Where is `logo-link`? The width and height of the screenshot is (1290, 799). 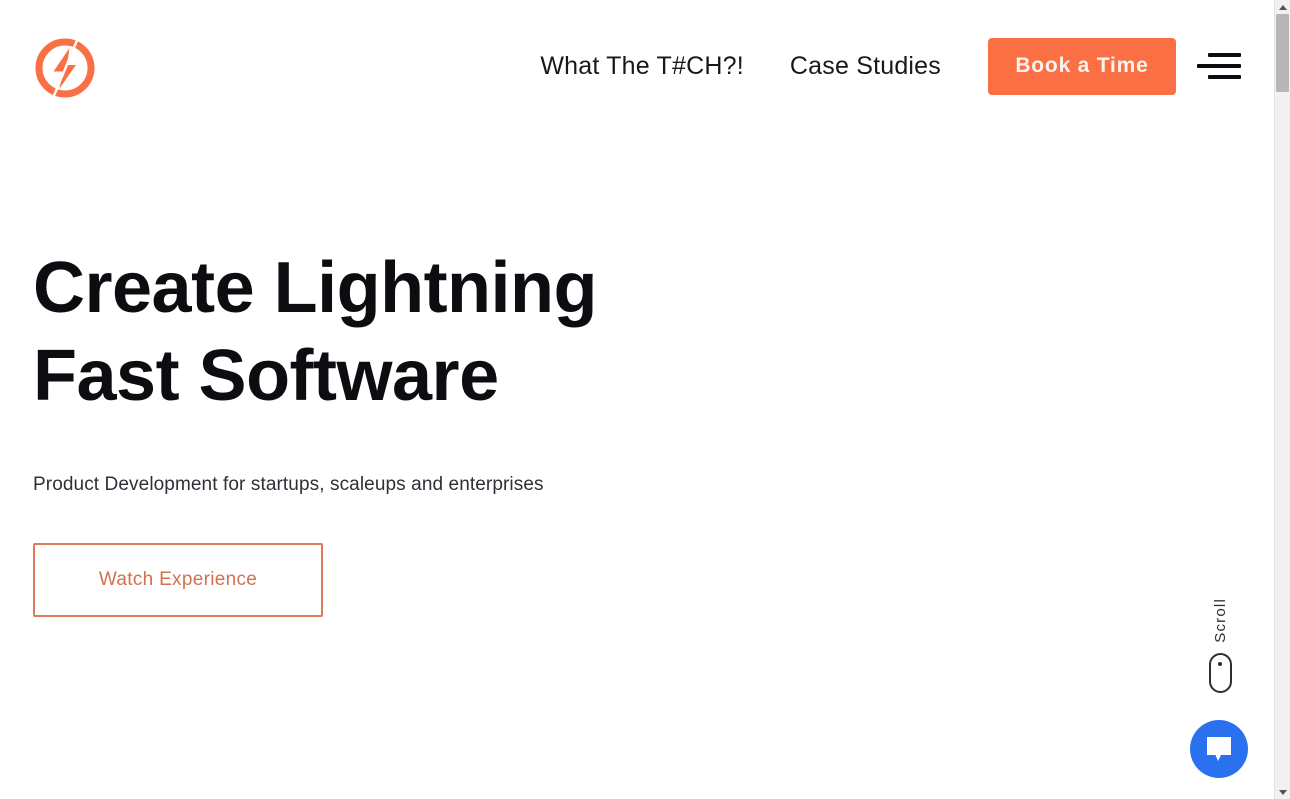
logo-link is located at coordinates (65, 66).